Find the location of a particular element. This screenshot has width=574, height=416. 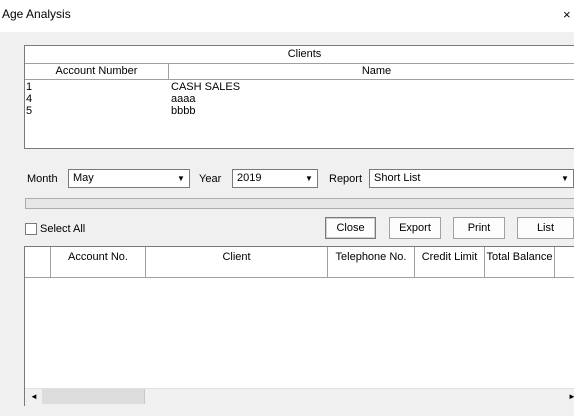

report-label: Report is located at coordinates (346, 179).